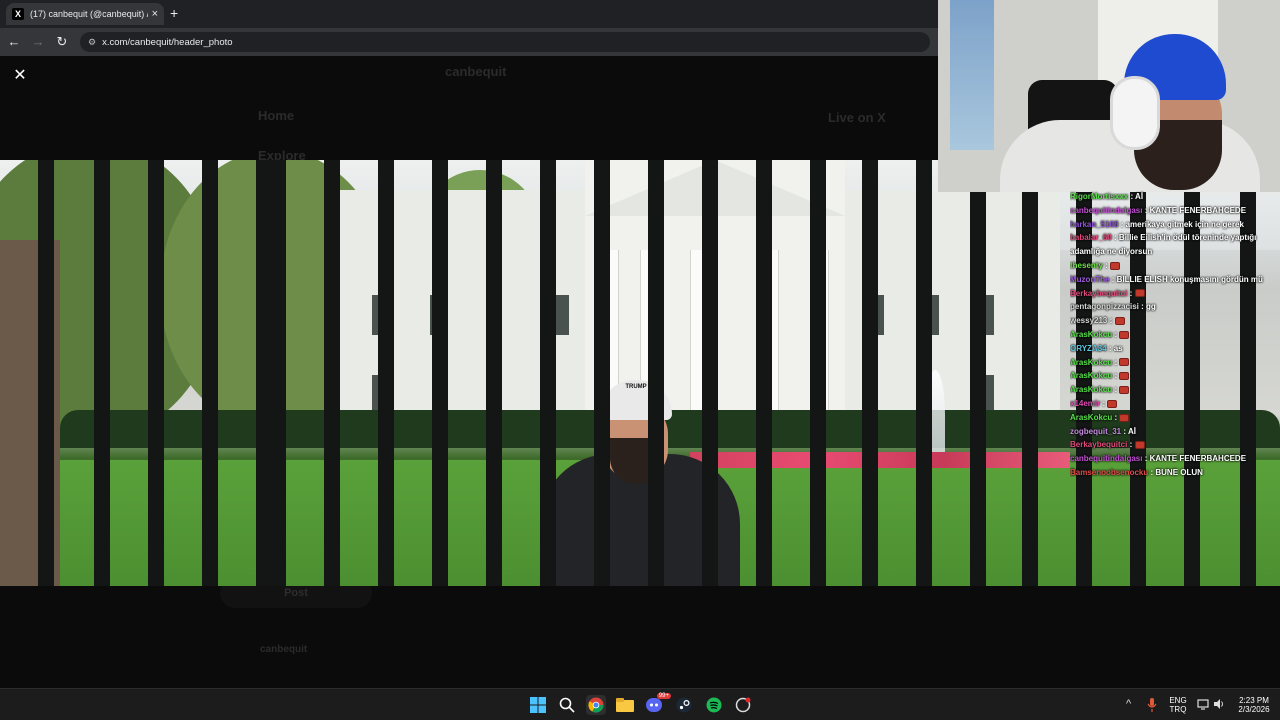 Image resolution: width=1280 pixels, height=720 pixels. Describe the element at coordinates (1104, 306) in the screenshot. I see `chat-username: pentagonpizzacisi` at that location.